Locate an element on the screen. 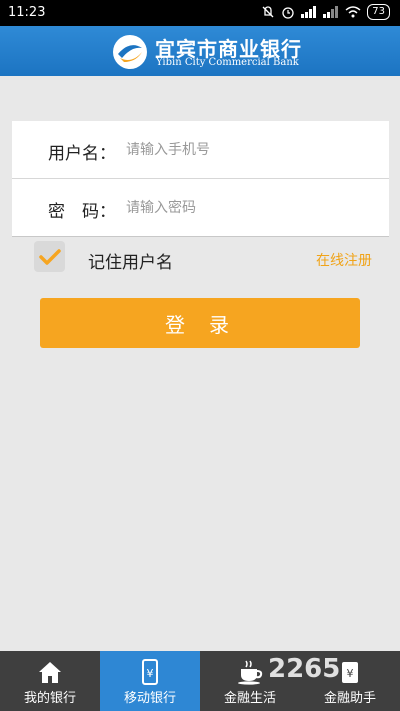 Image resolution: width=400 pixels, height=711 pixels. status-icons: 73 is located at coordinates (325, 12).